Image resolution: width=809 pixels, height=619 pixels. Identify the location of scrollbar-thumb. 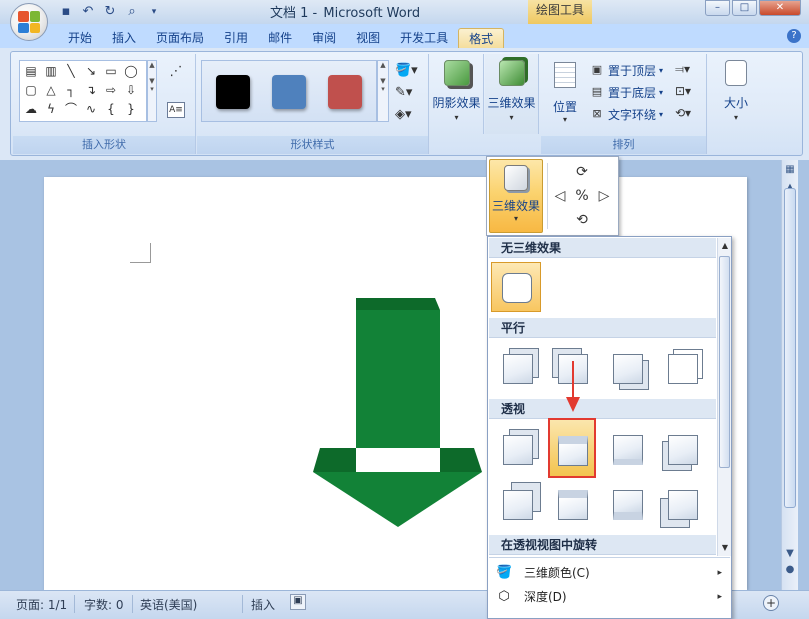
(790, 348).